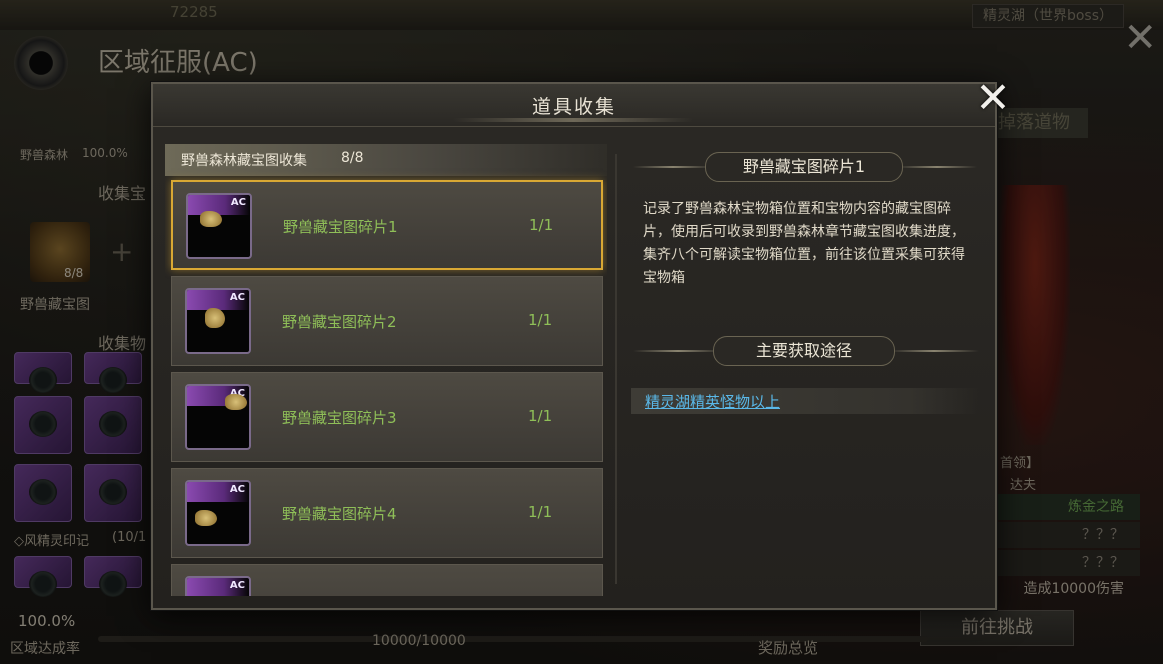  I want to click on route-title: 主要获取途径, so click(804, 351).